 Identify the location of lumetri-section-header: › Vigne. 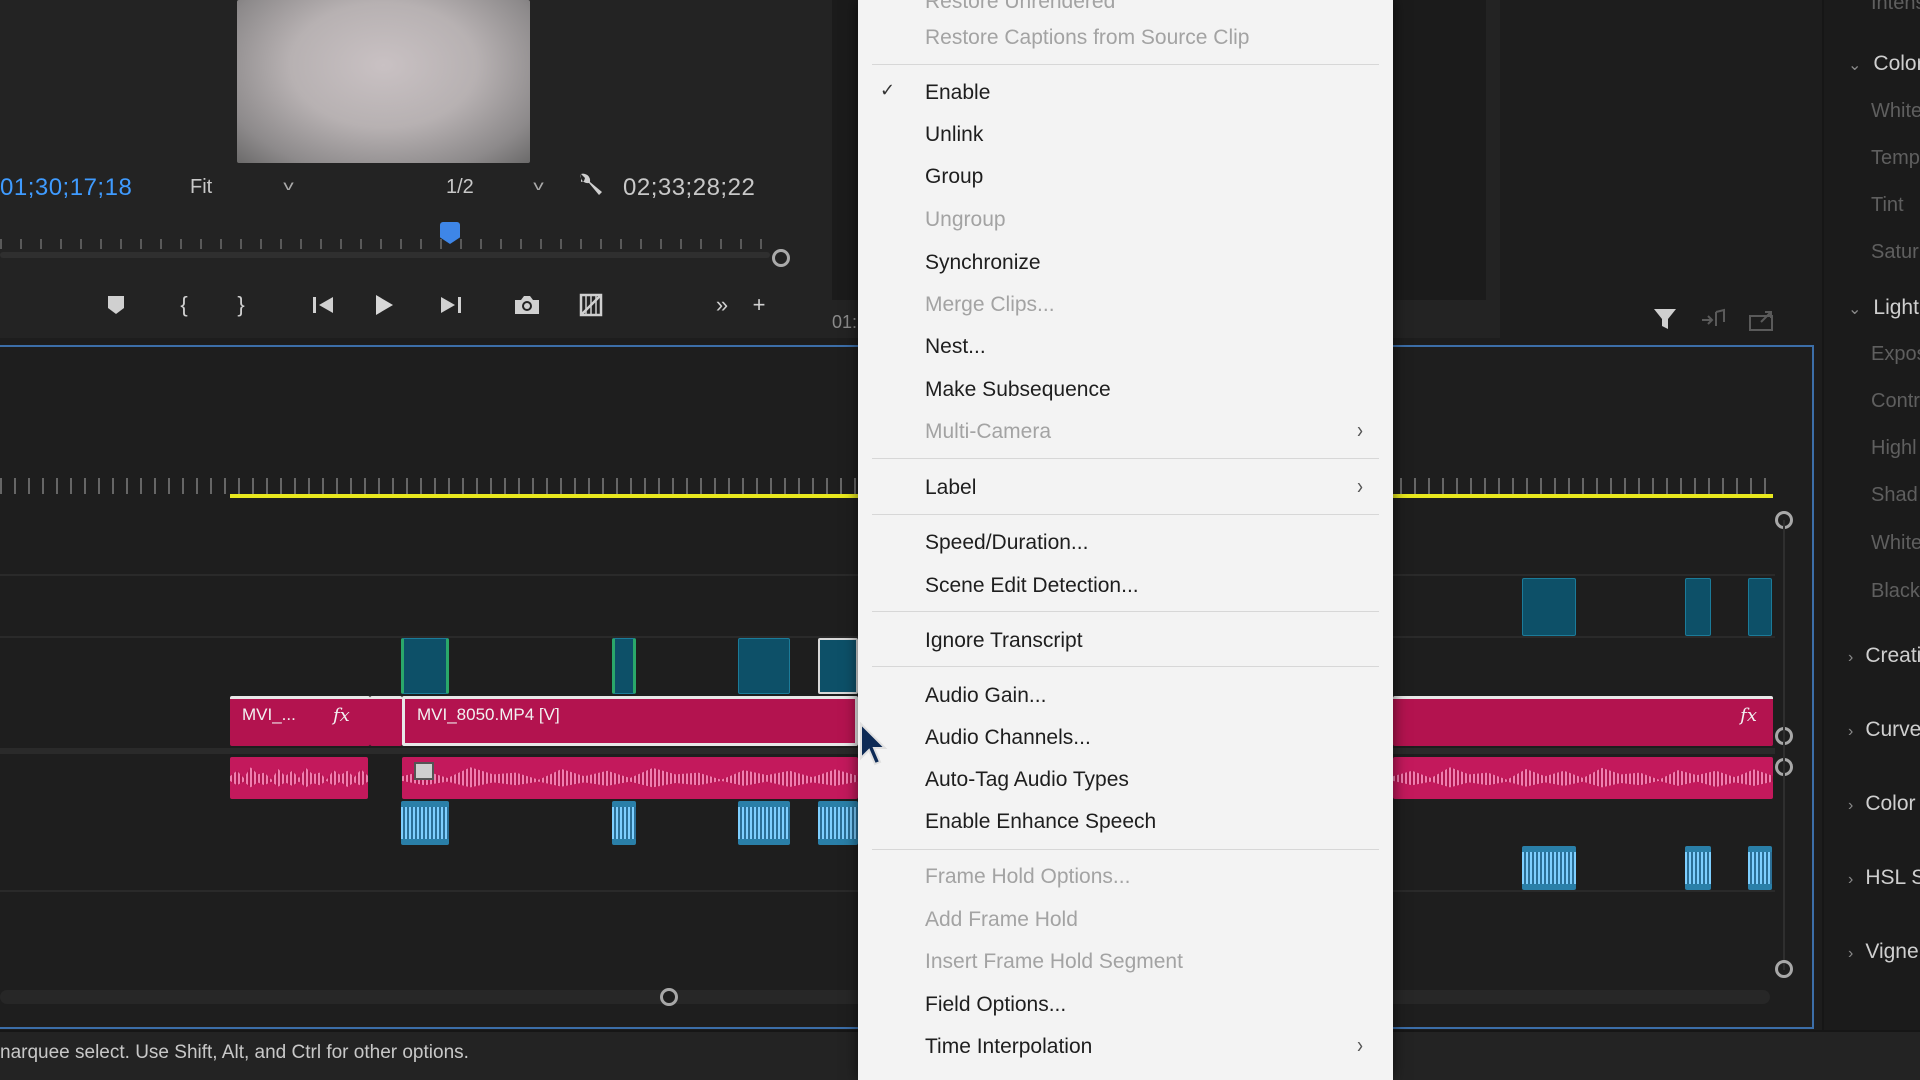
(1883, 952).